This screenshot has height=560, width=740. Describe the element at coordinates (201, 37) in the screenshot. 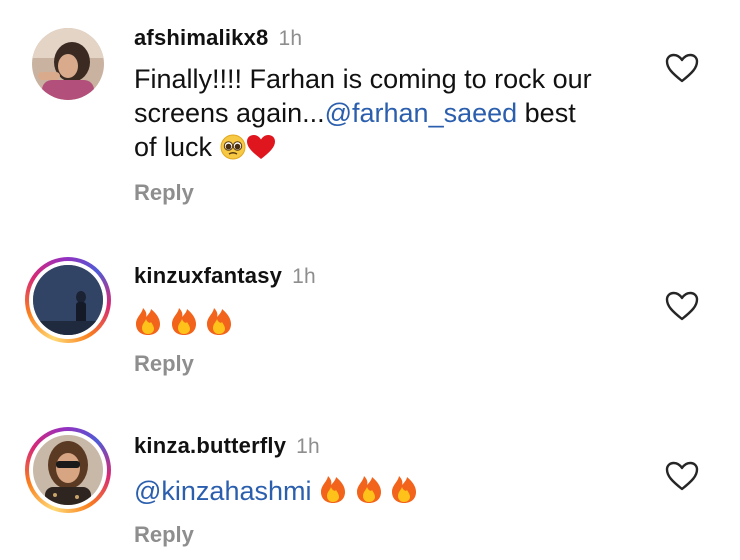

I see `username-text: afshimalikx8` at that location.